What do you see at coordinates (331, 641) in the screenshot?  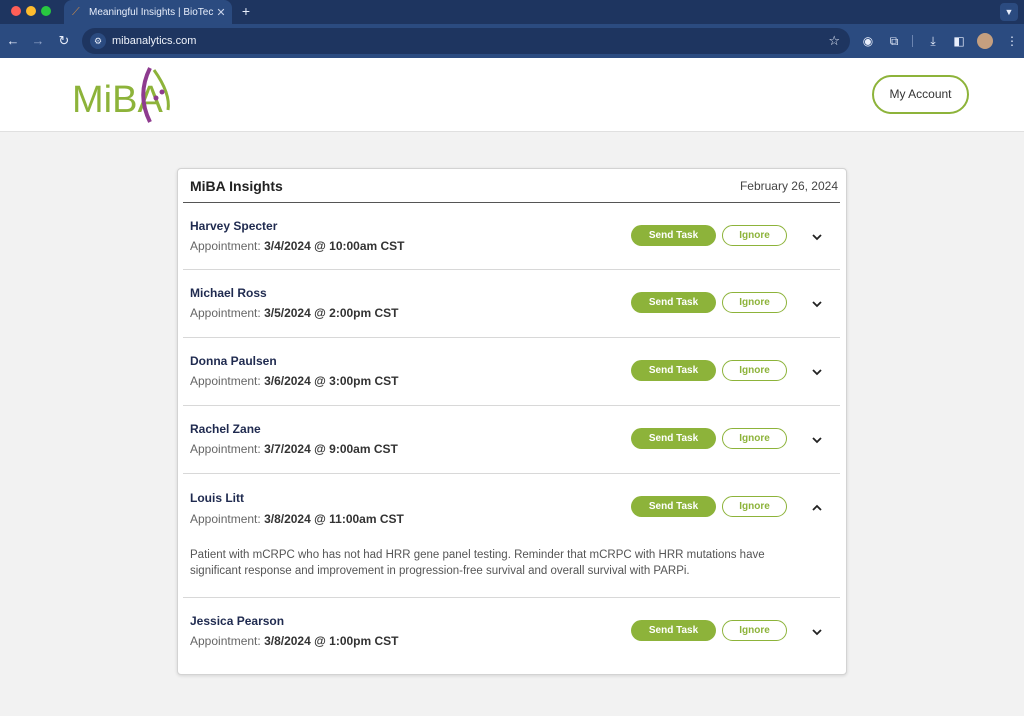 I see `appointment-value: 3/8/2024 @ 1:00pm CST` at bounding box center [331, 641].